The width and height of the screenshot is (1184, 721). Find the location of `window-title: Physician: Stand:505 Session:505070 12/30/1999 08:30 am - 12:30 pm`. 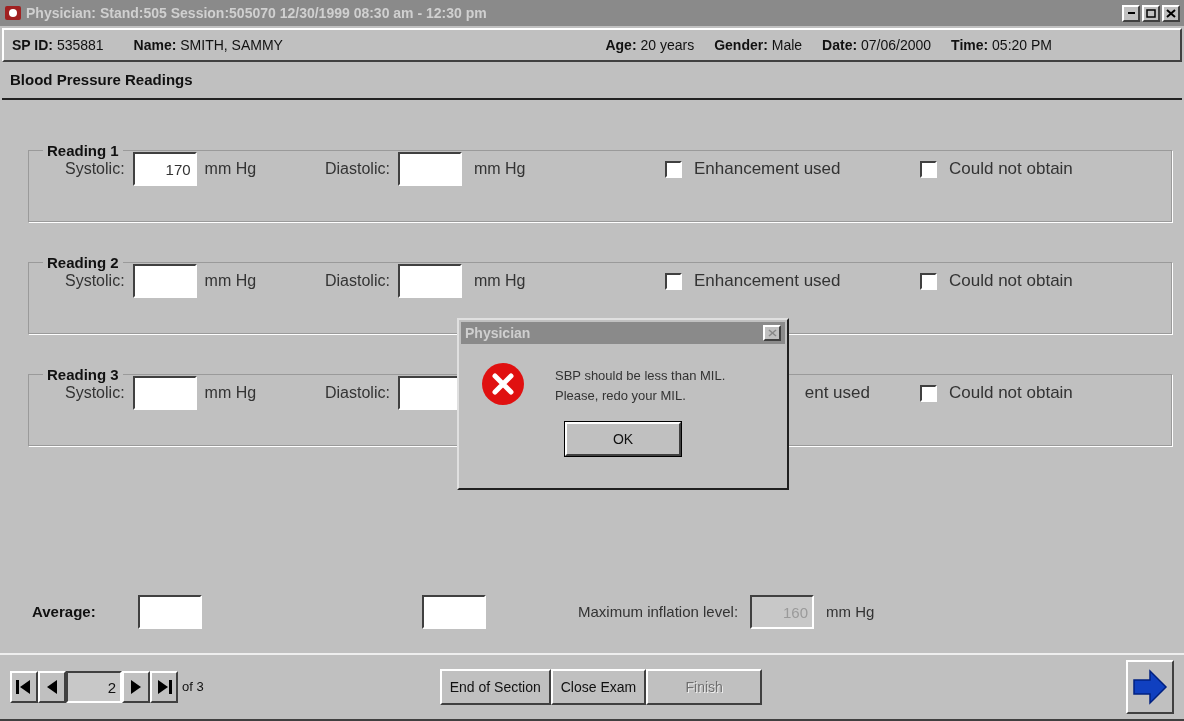

window-title: Physician: Stand:505 Session:505070 12/30/1999 08:30 am - 12:30 pm is located at coordinates (256, 13).